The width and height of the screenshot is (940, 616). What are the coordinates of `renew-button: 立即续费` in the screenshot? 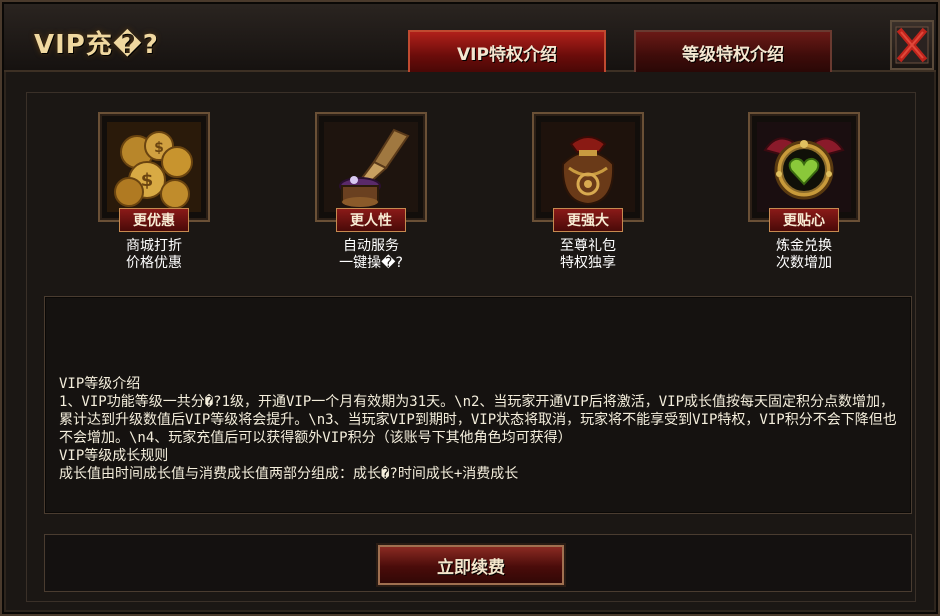 It's located at (471, 565).